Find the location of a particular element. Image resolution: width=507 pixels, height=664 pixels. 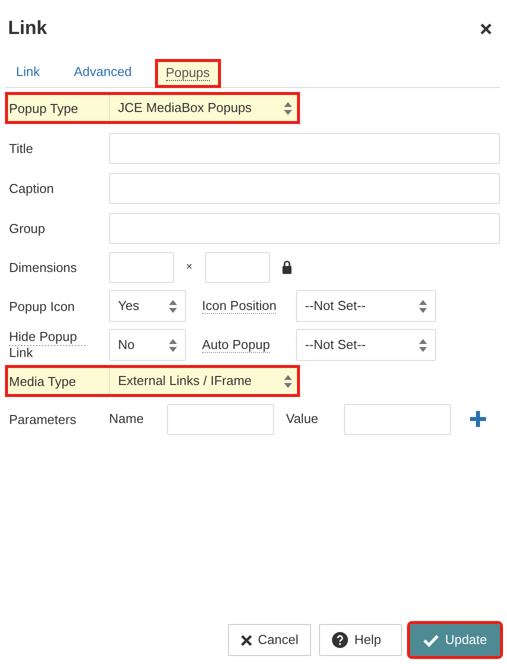

tab: Popups is located at coordinates (187, 73).